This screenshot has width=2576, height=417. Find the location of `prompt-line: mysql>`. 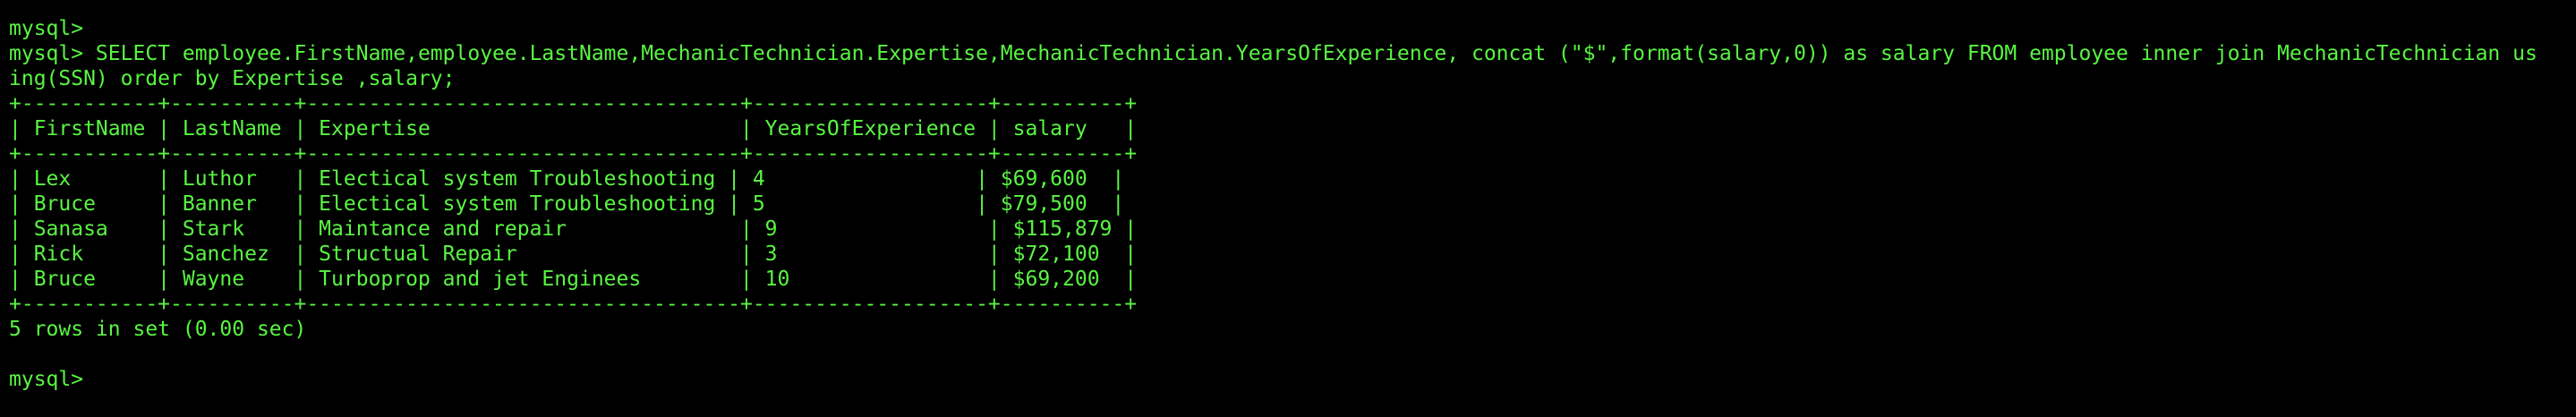

prompt-line: mysql> is located at coordinates (46, 28).